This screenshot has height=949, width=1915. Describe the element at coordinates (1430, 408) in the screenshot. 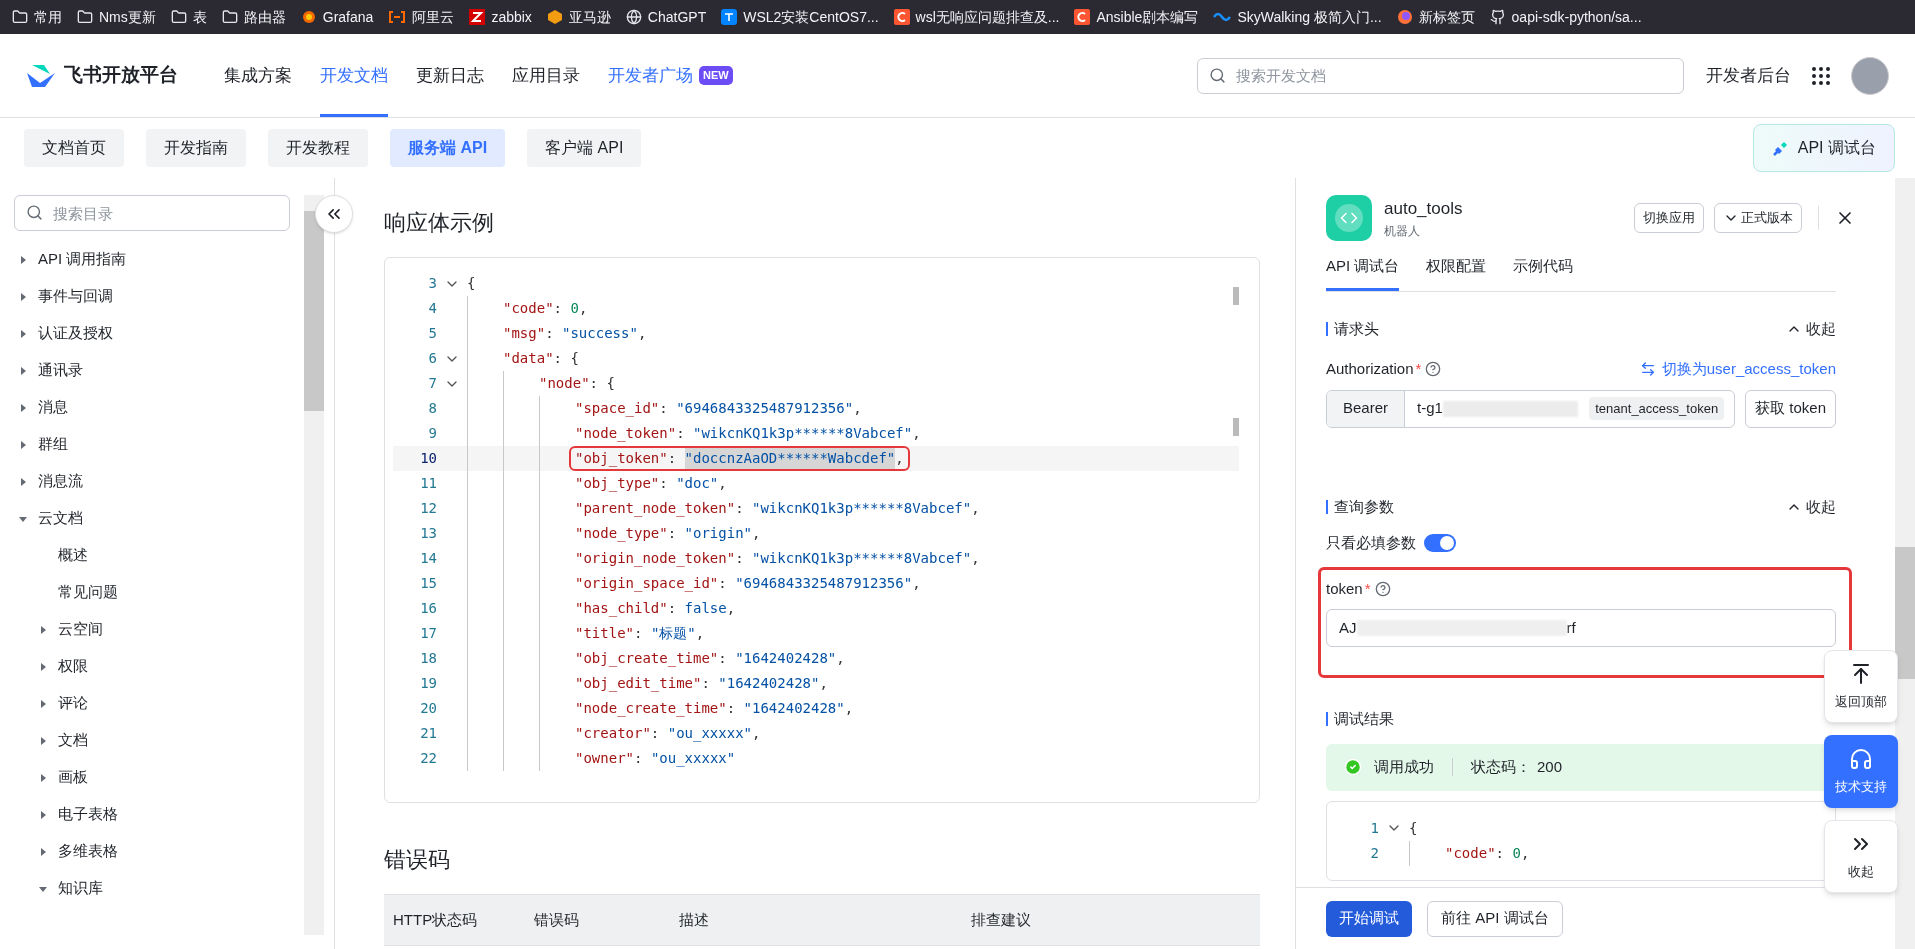

I see `field-value: t-g1` at that location.